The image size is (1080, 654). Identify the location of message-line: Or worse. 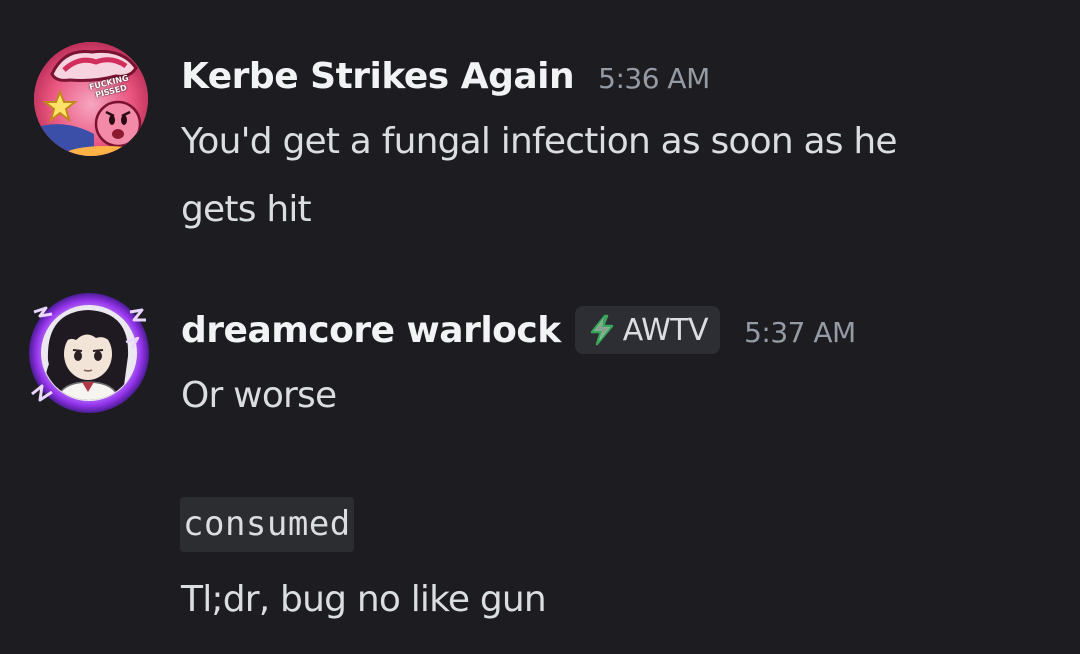
(259, 395).